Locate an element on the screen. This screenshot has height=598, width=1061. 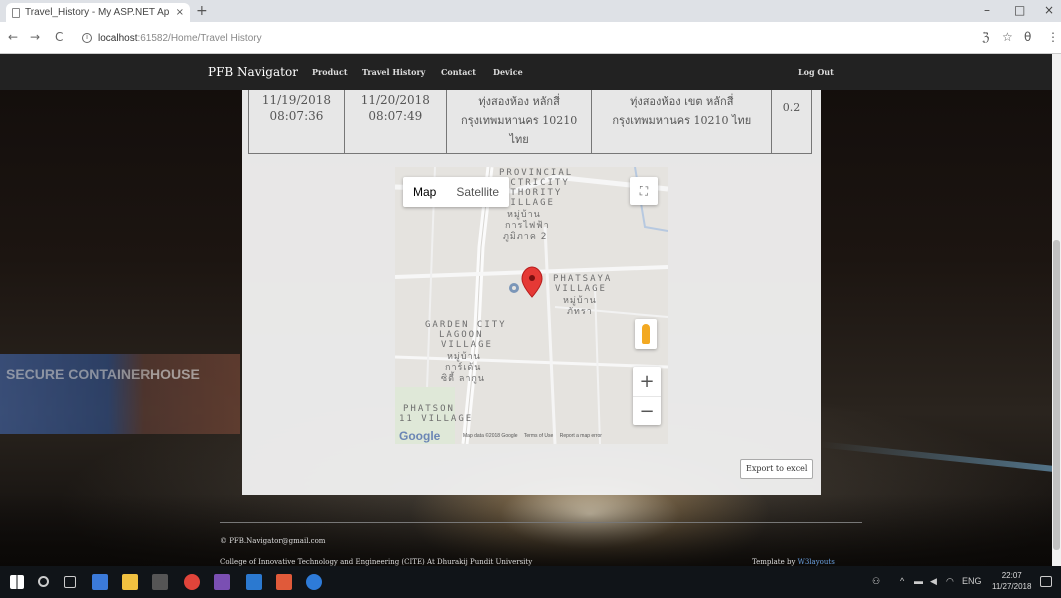
zoom-control: + − is located at coordinates (647, 396).